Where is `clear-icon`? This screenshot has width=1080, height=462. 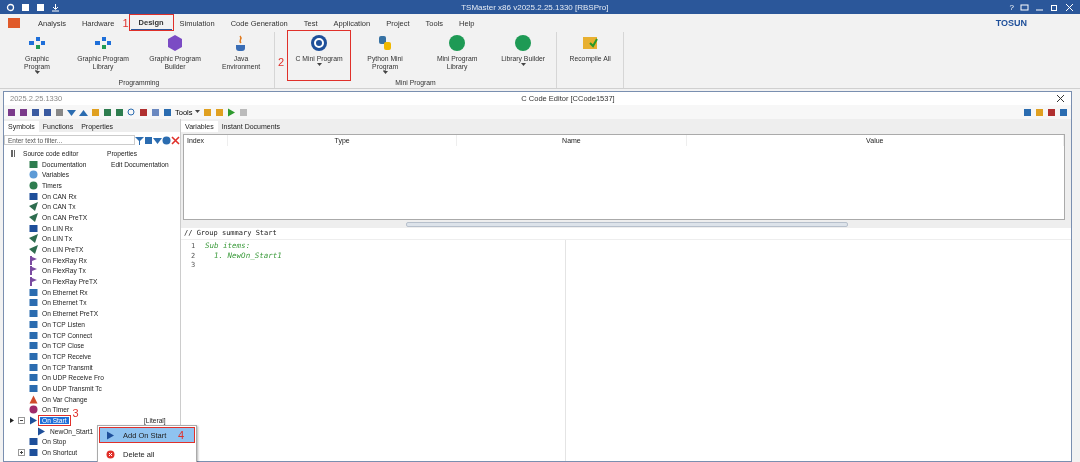
clear-icon is located at coordinates (175, 140).